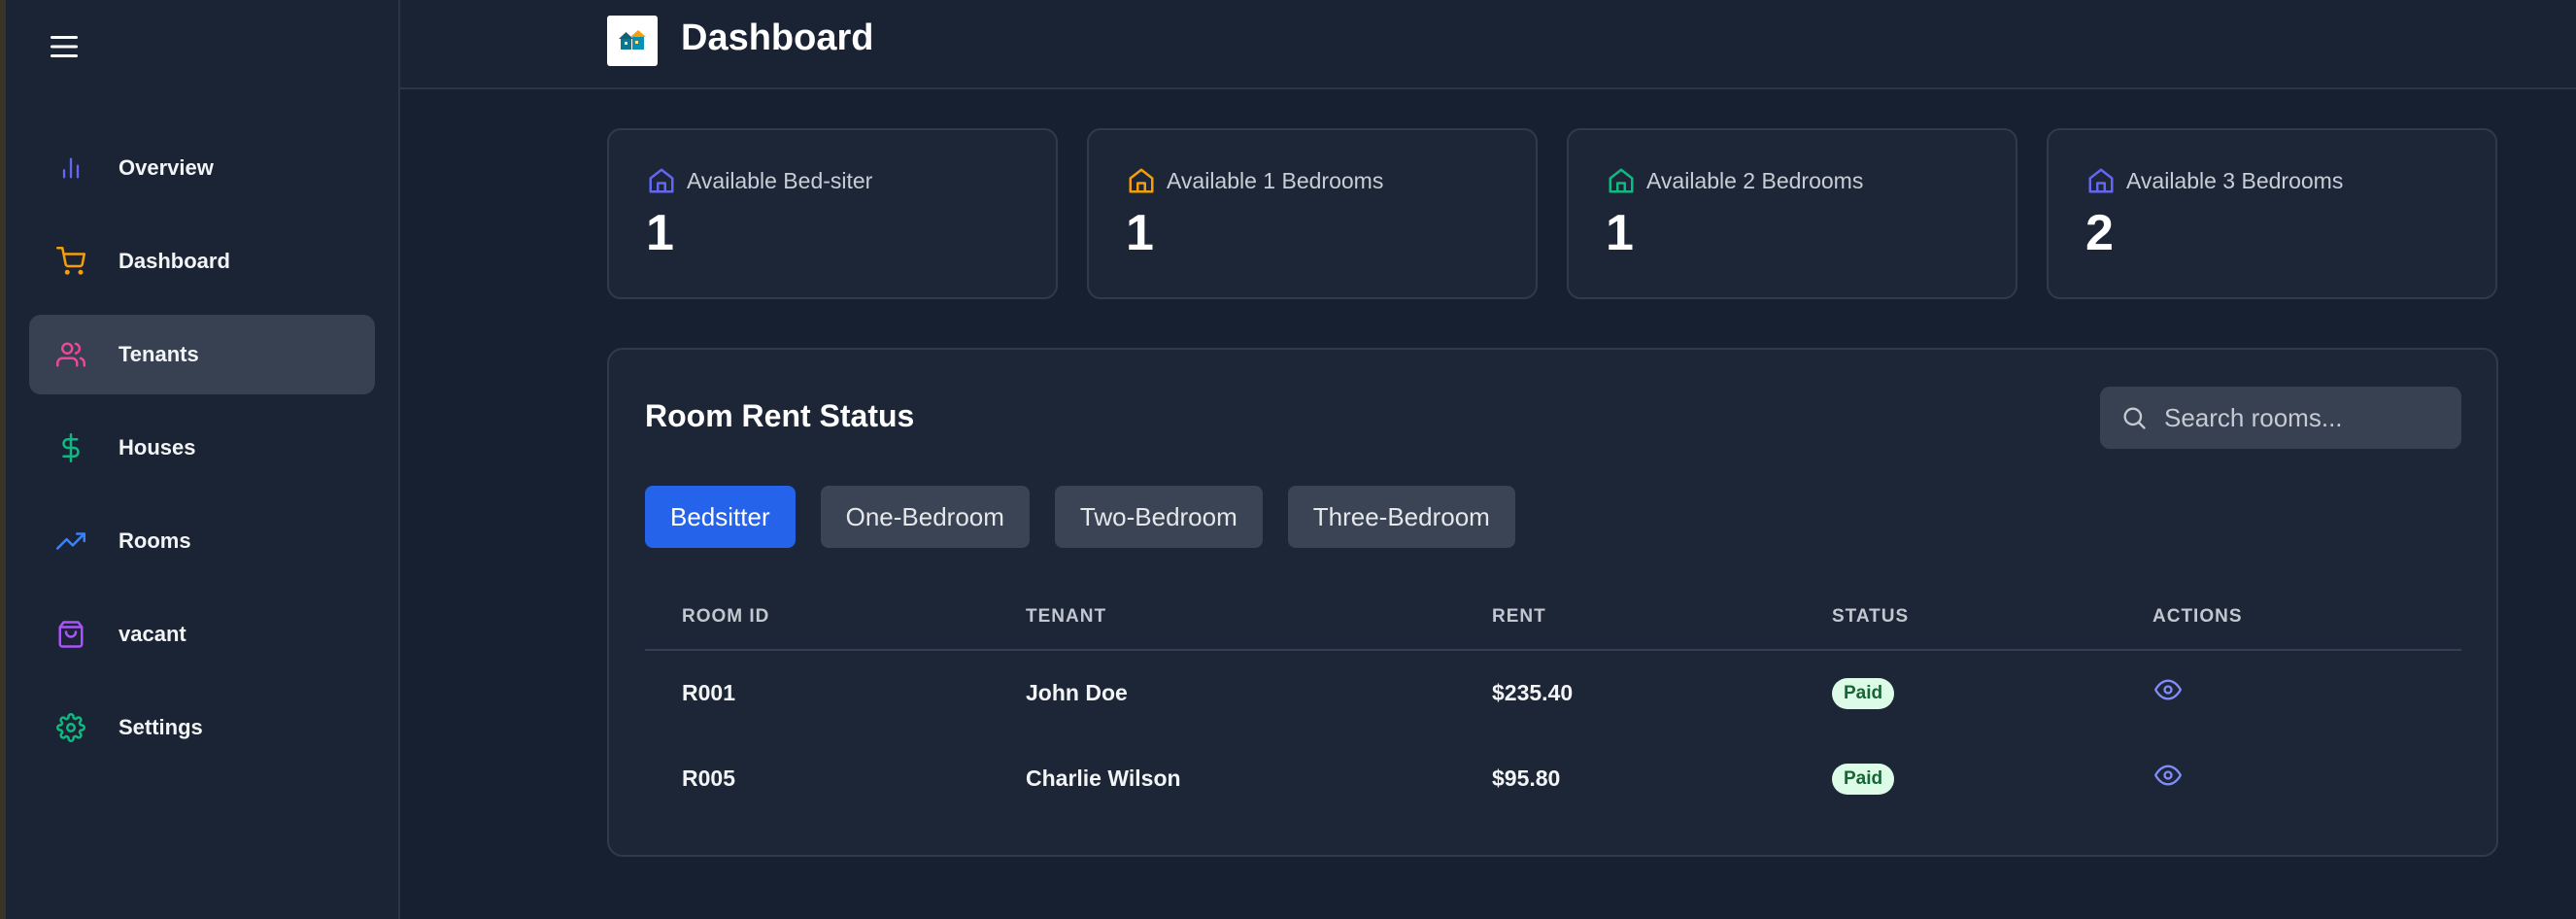 This screenshot has width=2576, height=919. I want to click on stat-card-bedsitter: Available Bed-siter 1, so click(832, 213).